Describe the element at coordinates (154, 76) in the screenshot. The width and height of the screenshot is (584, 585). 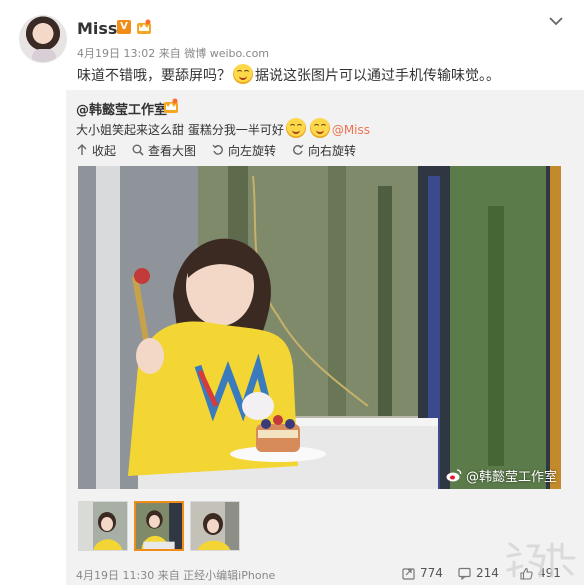
I see `post-text-part1: 味道不错哦，要舔屏吗？` at that location.